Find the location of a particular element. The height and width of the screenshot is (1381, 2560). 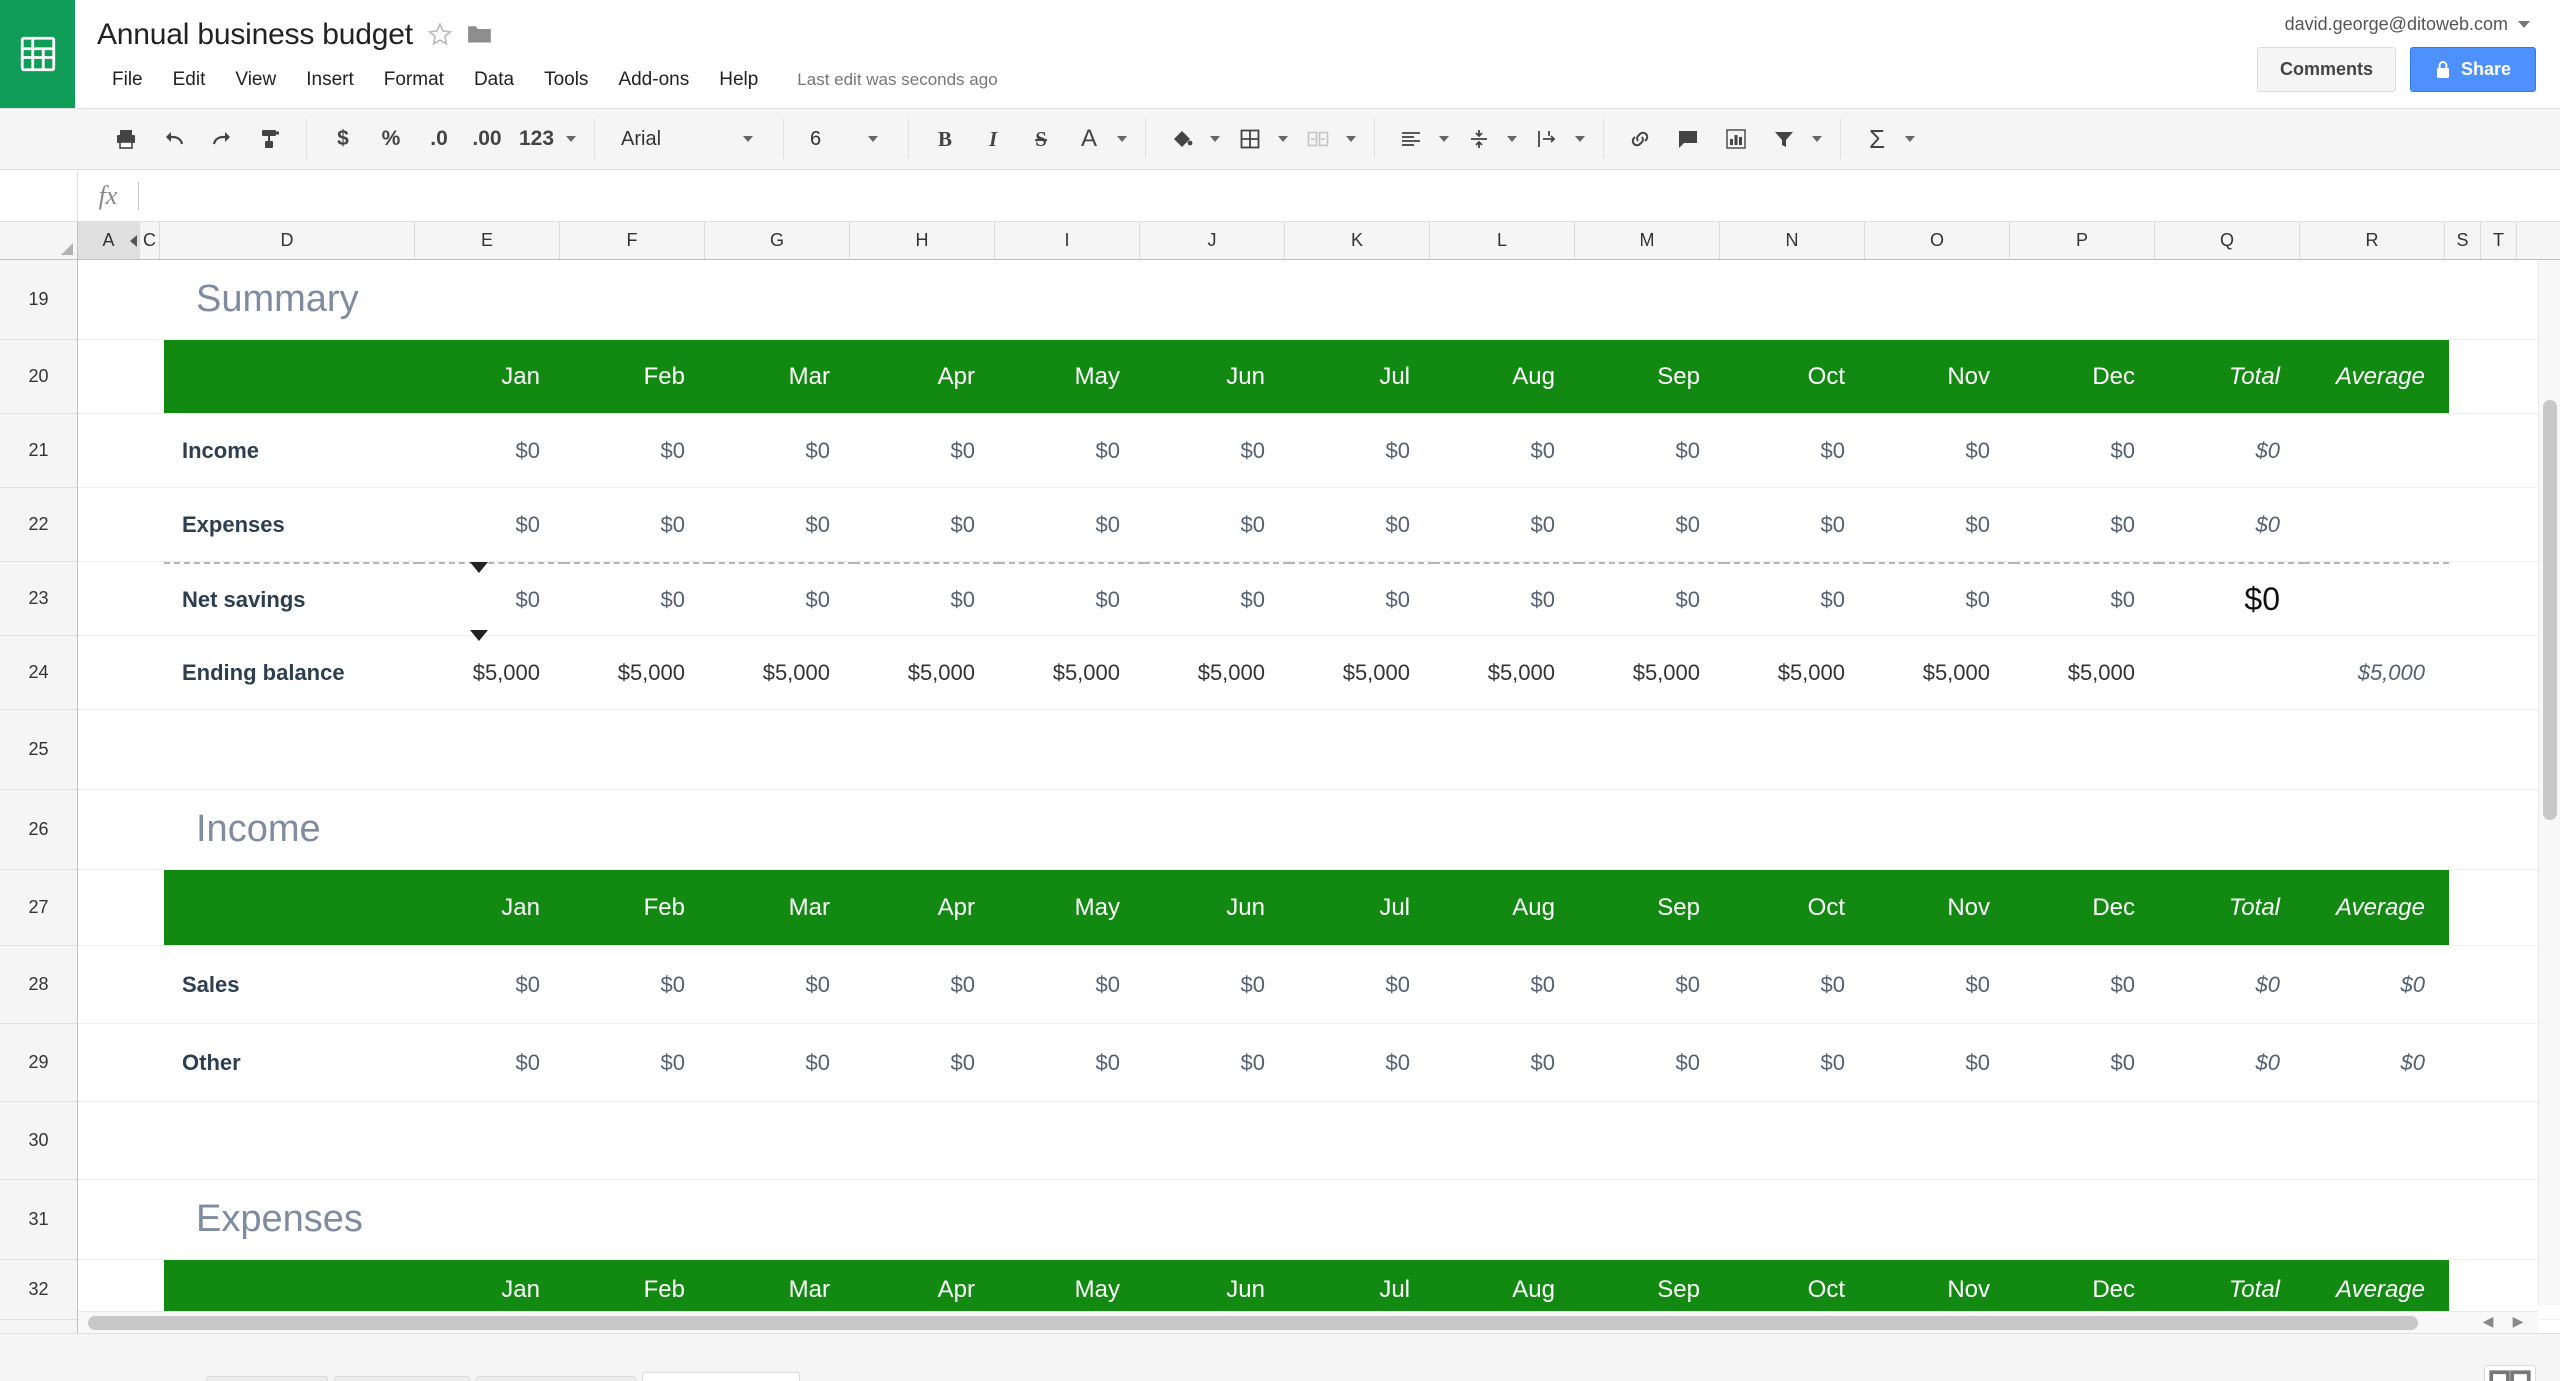

formula-input is located at coordinates (1349, 195).